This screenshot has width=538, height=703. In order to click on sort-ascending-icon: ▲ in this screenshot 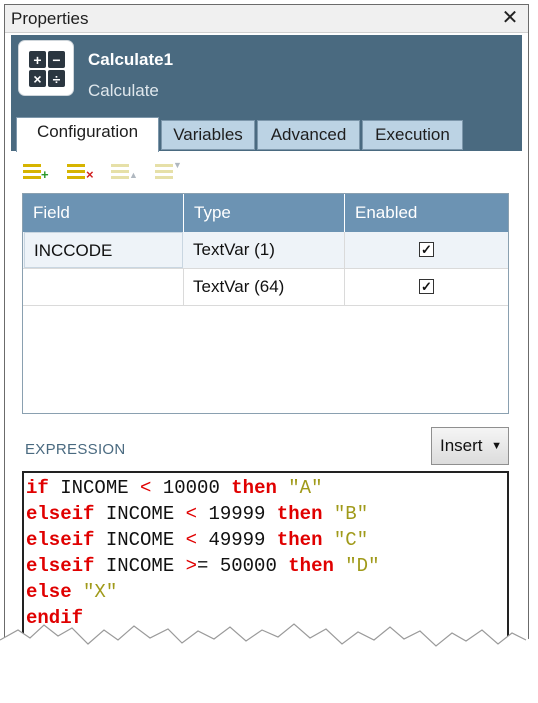, I will do `click(124, 174)`.